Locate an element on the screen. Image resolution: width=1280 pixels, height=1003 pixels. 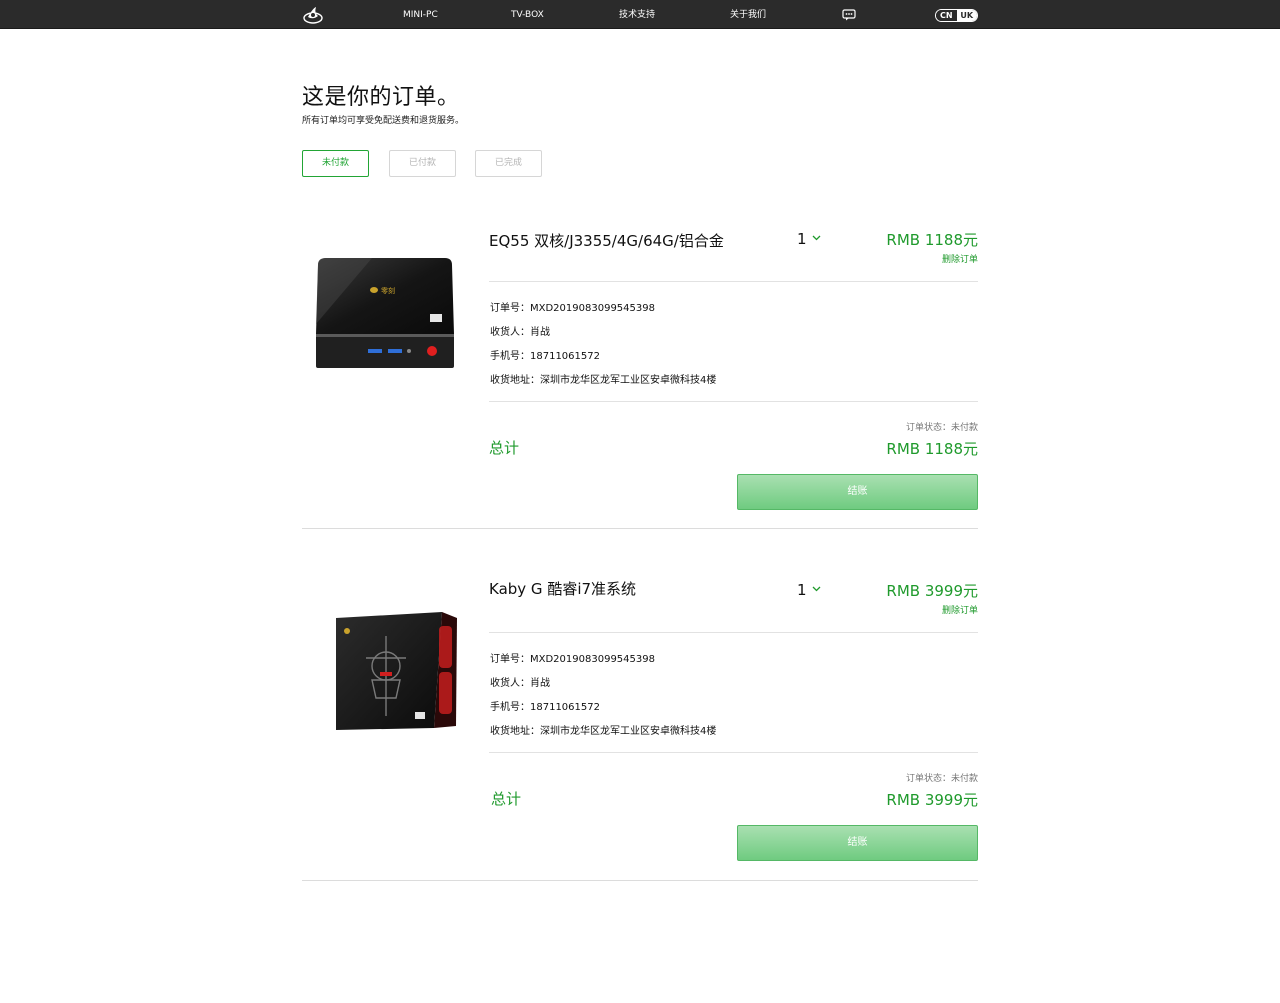
chat-bubble-icon is located at coordinates (849, 15).